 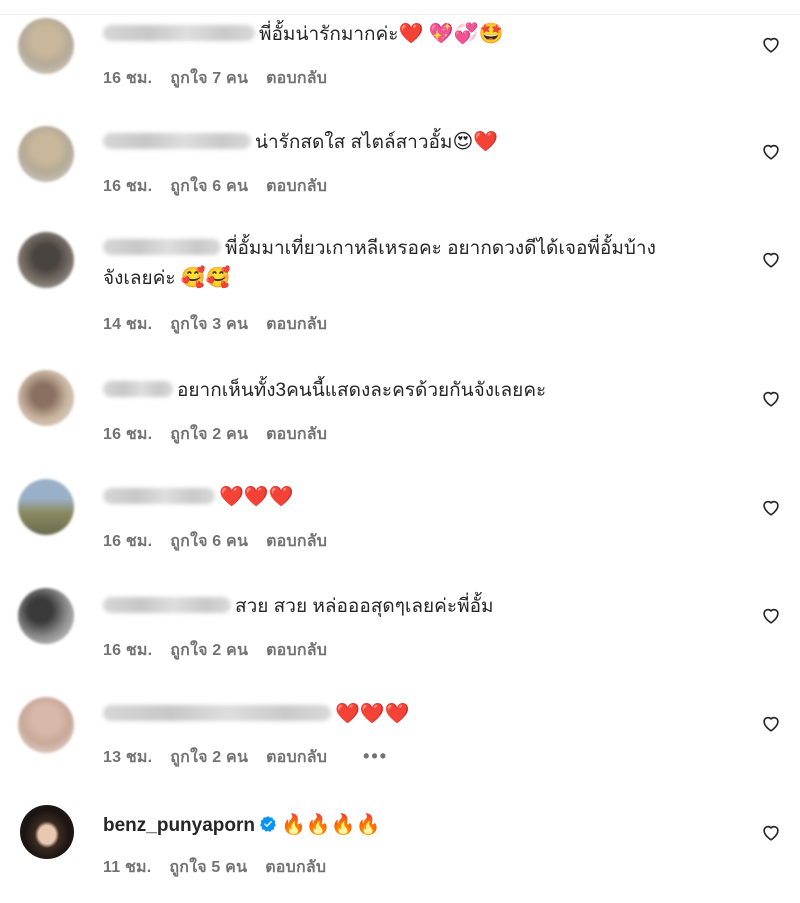 What do you see at coordinates (127, 867) in the screenshot?
I see `comment-time: 11 ชม.` at bounding box center [127, 867].